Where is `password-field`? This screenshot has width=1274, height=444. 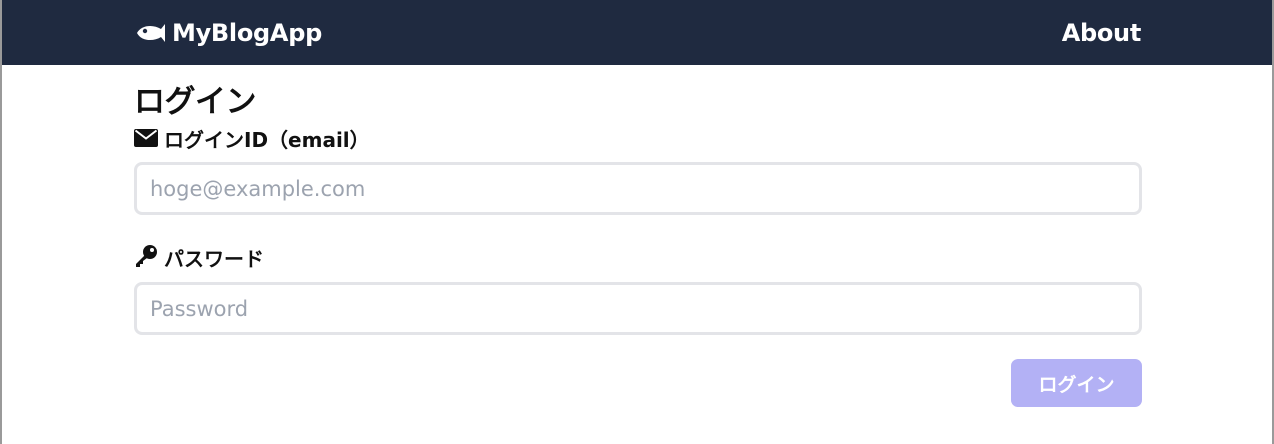
password-field is located at coordinates (638, 308).